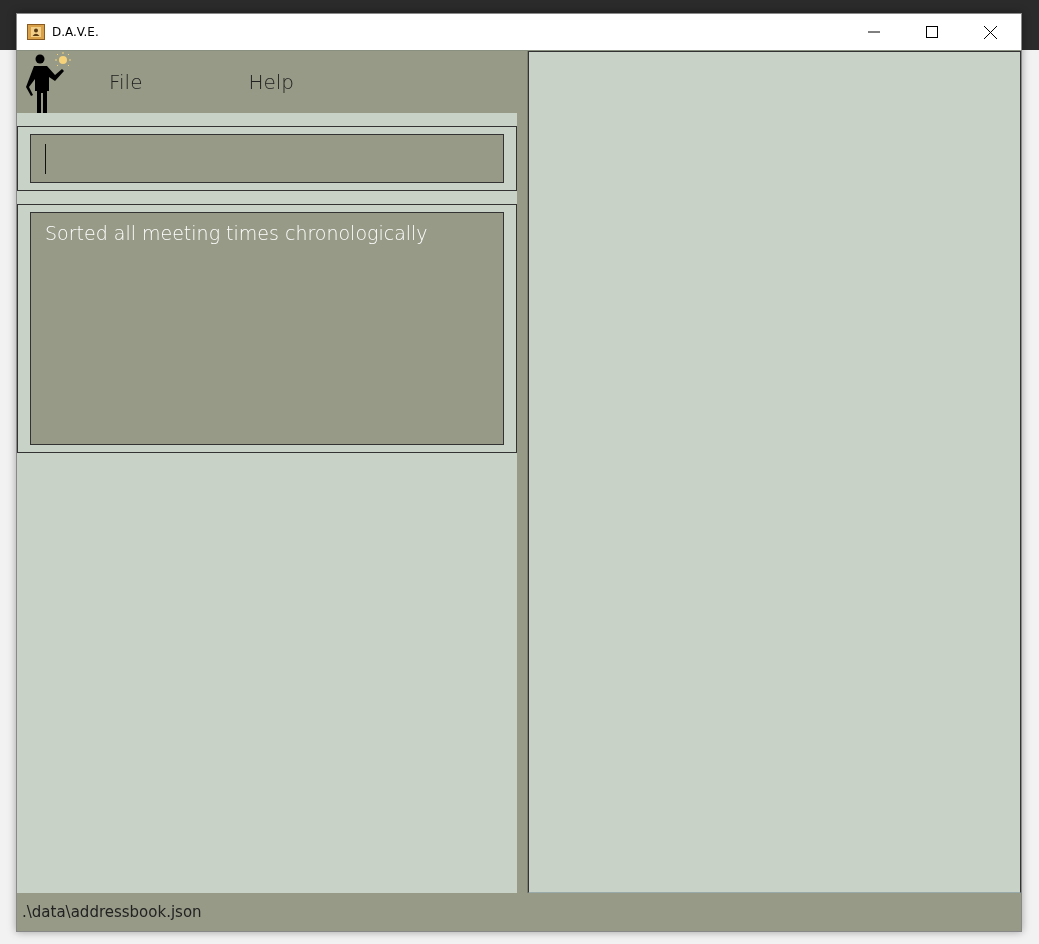 The width and height of the screenshot is (1039, 944). What do you see at coordinates (932, 32) in the screenshot?
I see `maximize-icon` at bounding box center [932, 32].